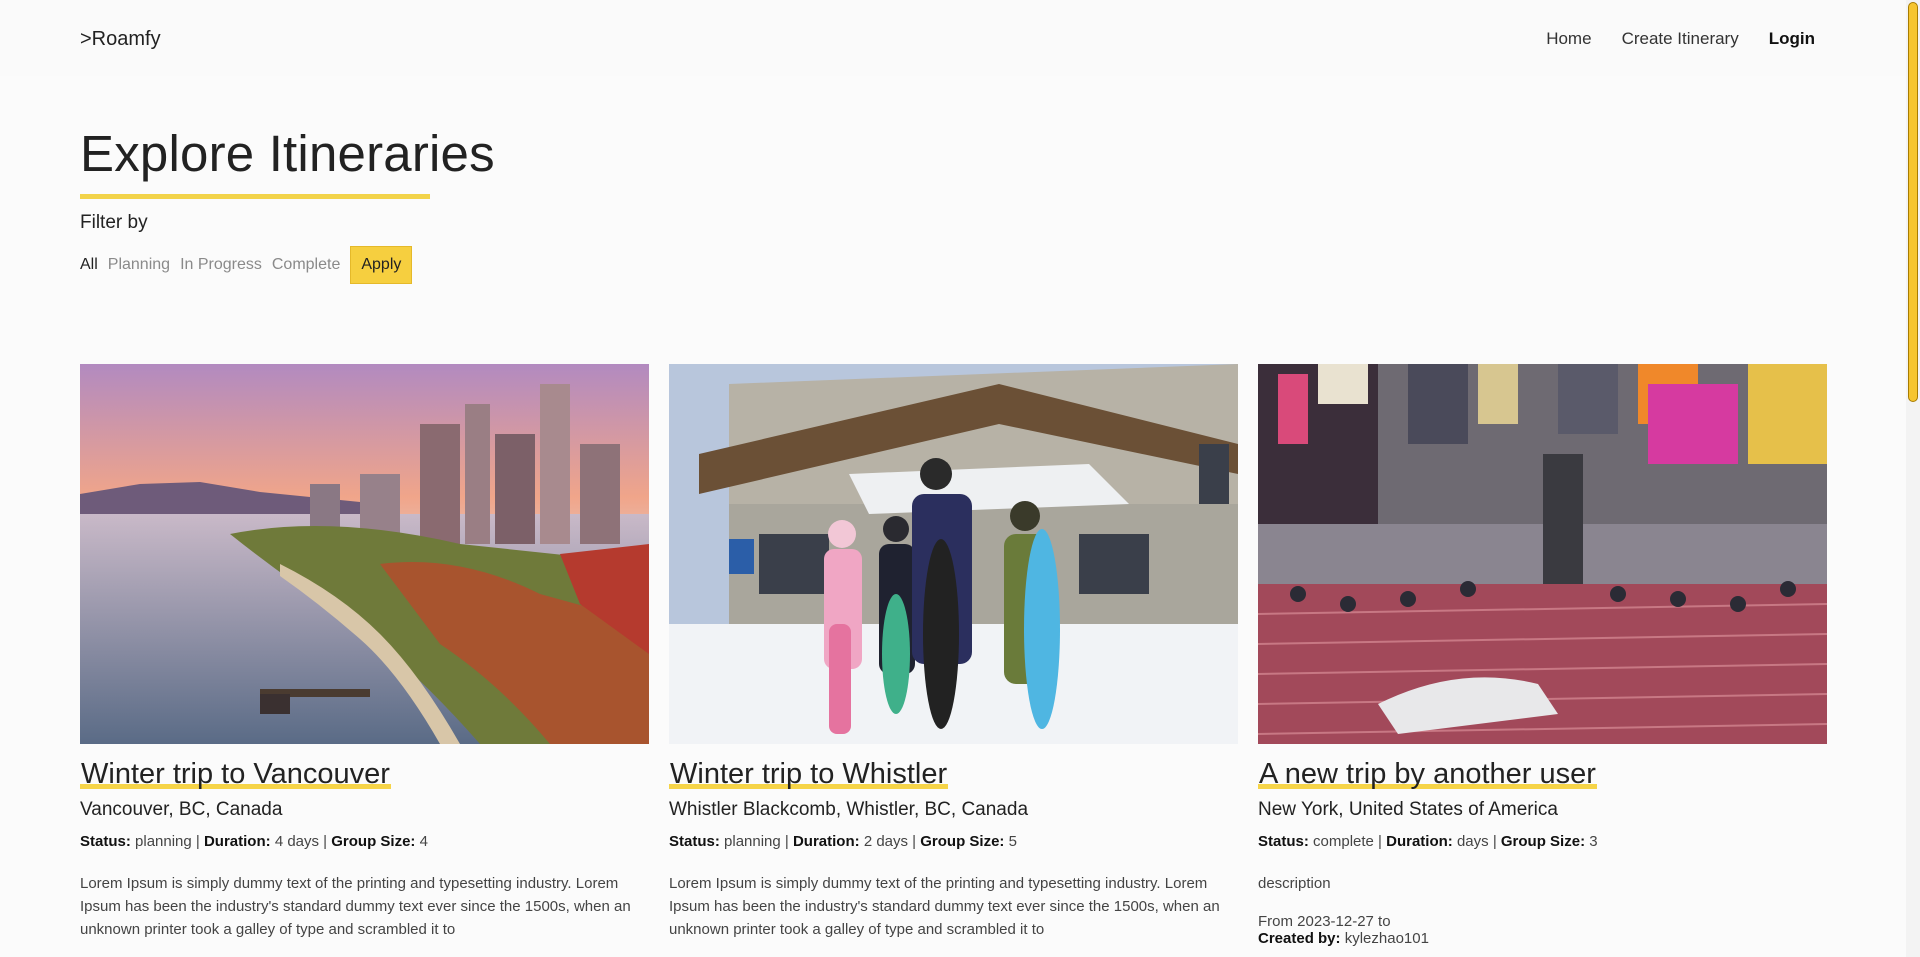  What do you see at coordinates (89, 265) in the screenshot?
I see `filter-all: All` at bounding box center [89, 265].